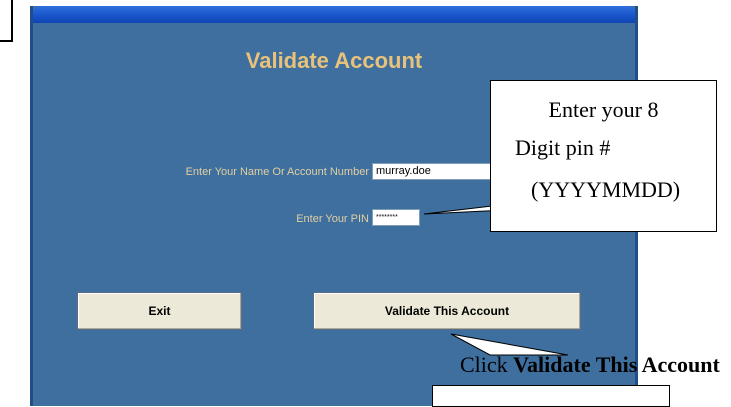 The width and height of the screenshot is (731, 407). Describe the element at coordinates (277, 172) in the screenshot. I see `name-label: Enter Your Name Or Account Number` at that location.